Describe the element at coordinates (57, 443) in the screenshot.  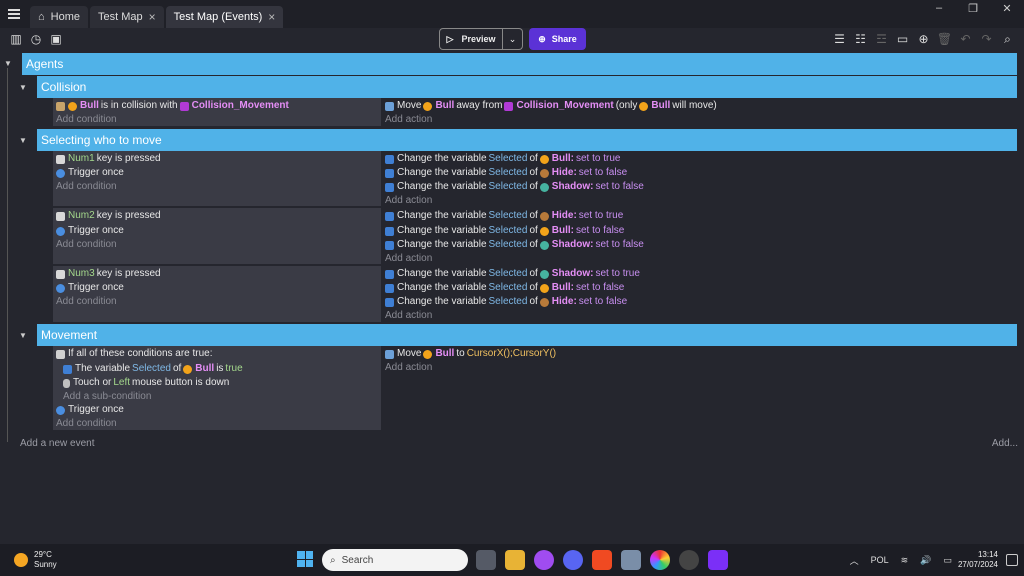
I see `add-new-event-button: Add a new event` at that location.